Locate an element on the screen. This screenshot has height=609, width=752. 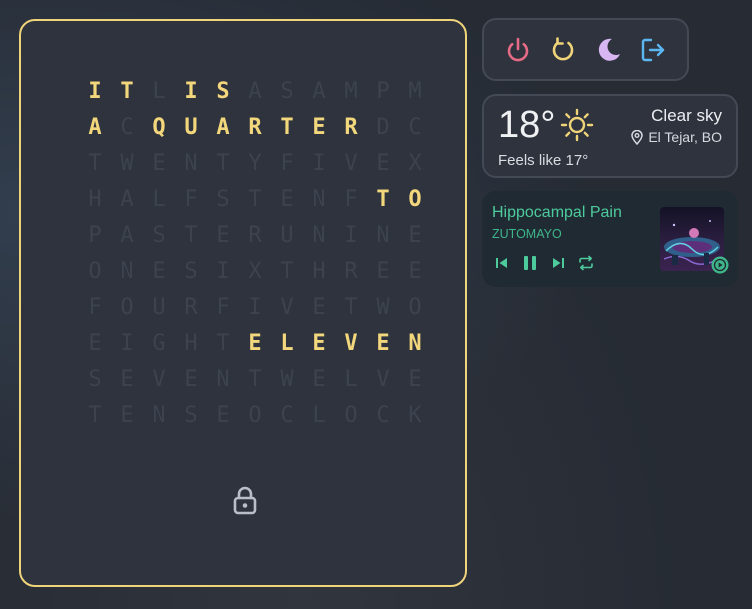
sun-icon is located at coordinates (577, 125).